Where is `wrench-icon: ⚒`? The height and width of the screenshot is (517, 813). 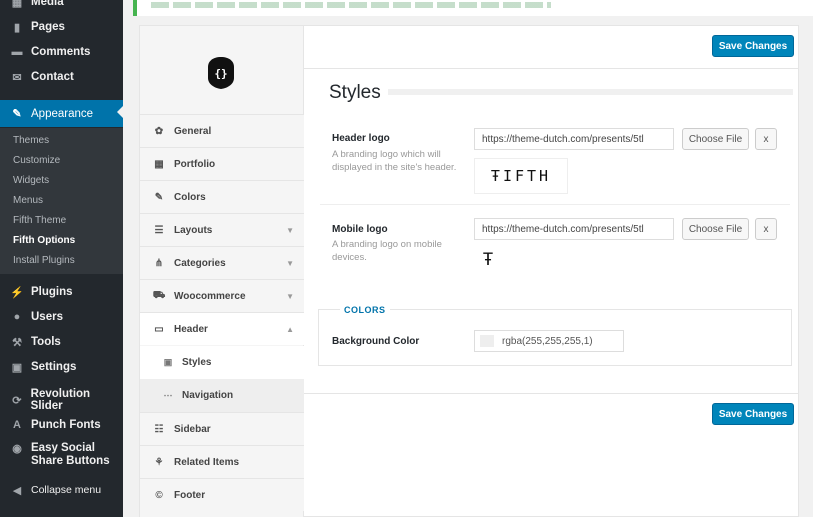
wrench-icon: ⚒ is located at coordinates (17, 342).